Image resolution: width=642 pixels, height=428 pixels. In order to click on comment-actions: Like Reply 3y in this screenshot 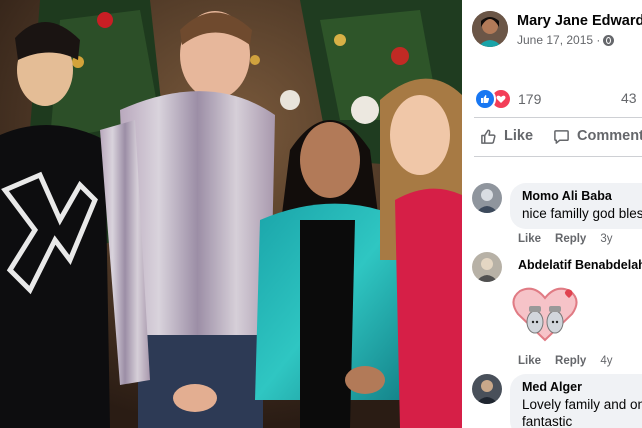, I will do `click(565, 239)`.